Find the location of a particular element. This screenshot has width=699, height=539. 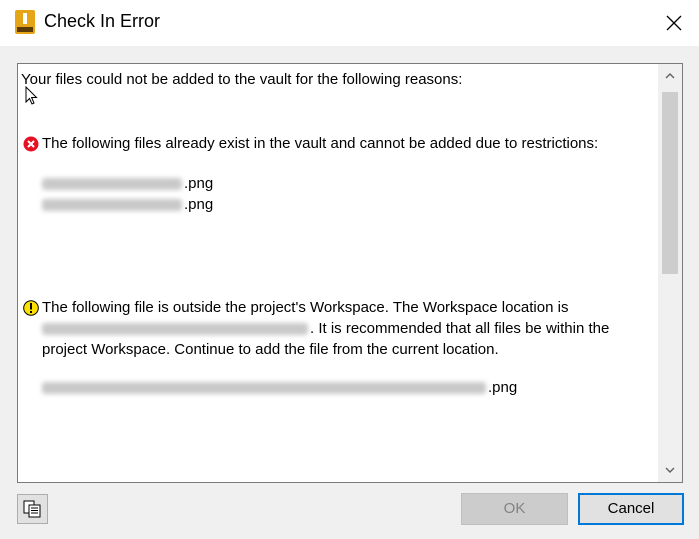

scroll-down-button is located at coordinates (670, 470).